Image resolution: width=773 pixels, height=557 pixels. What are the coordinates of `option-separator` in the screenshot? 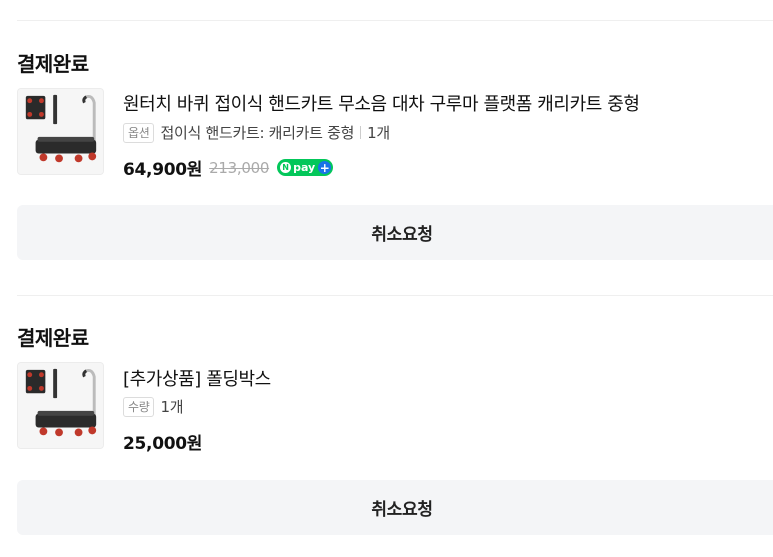 It's located at (361, 132).